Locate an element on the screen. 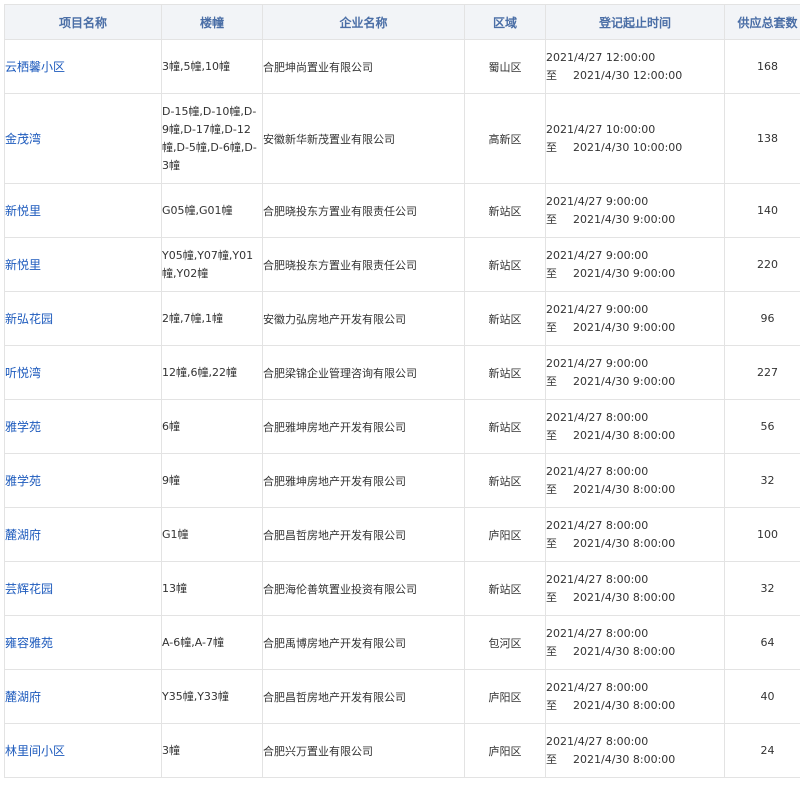  district-cell: 庐阳区 is located at coordinates (505, 535).